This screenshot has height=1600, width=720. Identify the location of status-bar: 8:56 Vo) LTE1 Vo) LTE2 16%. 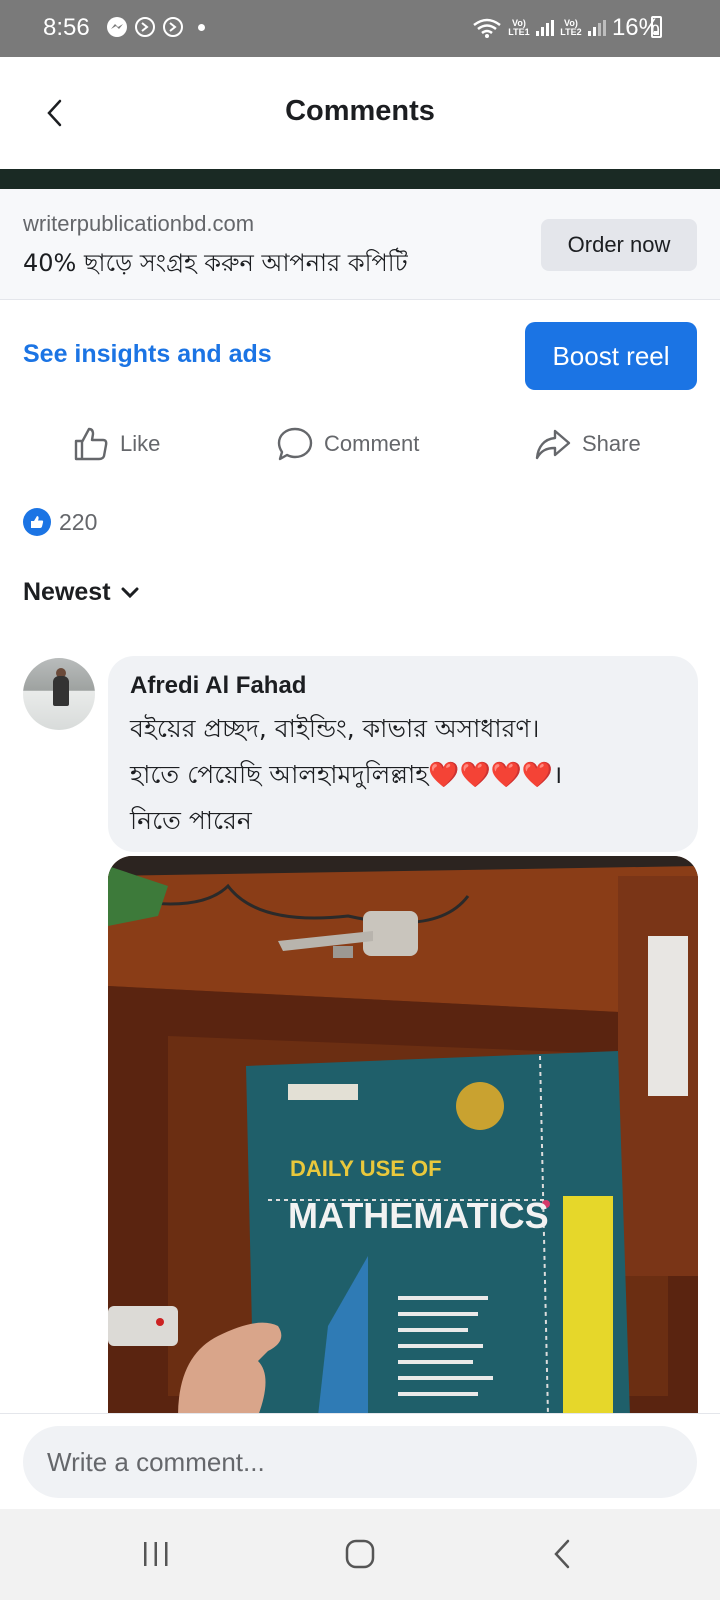
(360, 28).